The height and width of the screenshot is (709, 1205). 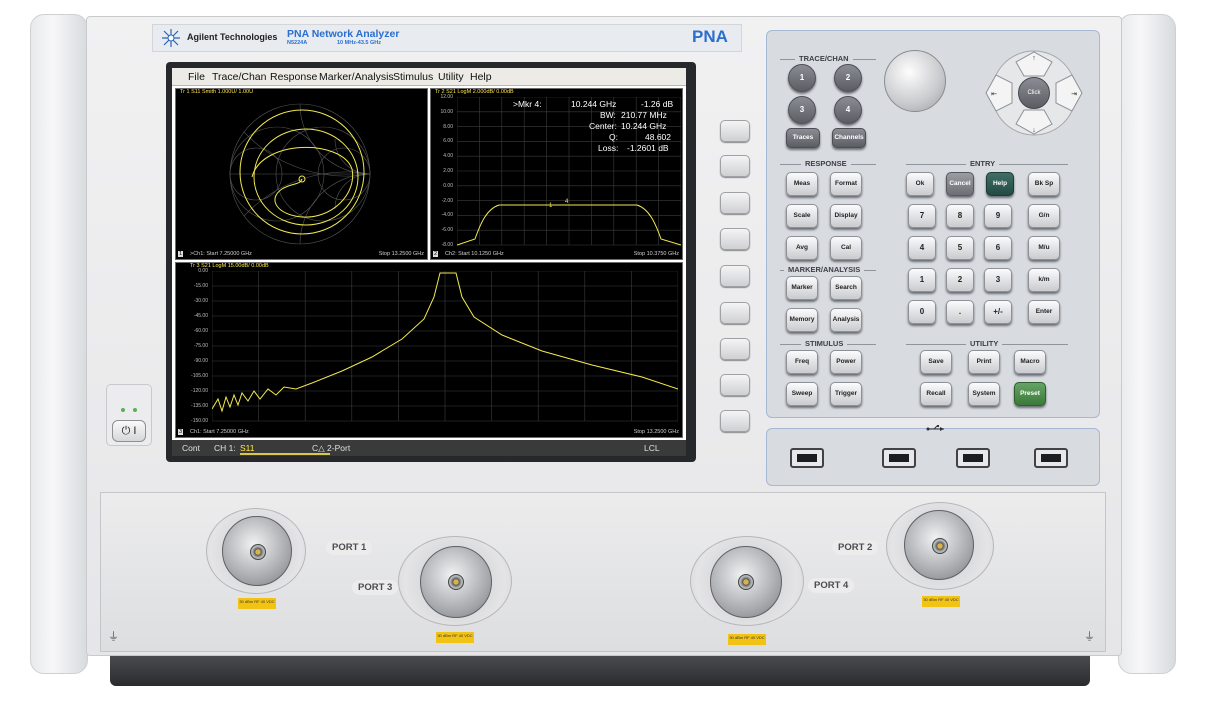 What do you see at coordinates (1030, 362) in the screenshot?
I see `macro-key: Macro` at bounding box center [1030, 362].